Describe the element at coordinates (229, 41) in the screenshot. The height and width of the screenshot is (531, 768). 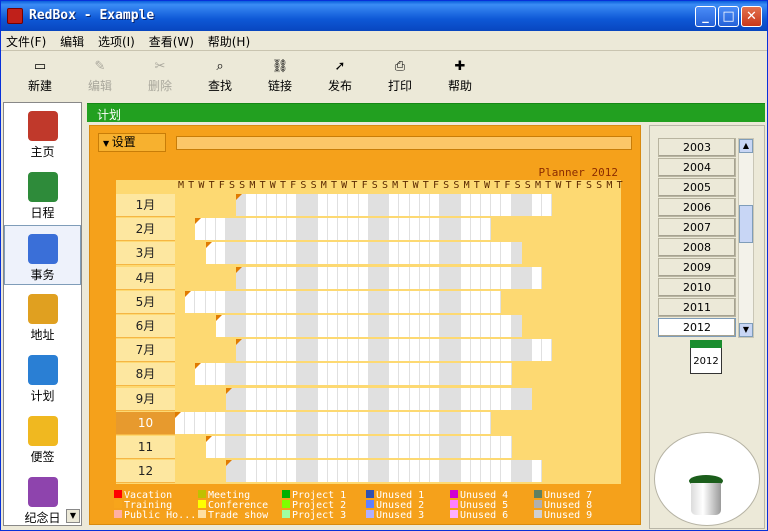
I see `menu-help: 帮助(H)` at that location.